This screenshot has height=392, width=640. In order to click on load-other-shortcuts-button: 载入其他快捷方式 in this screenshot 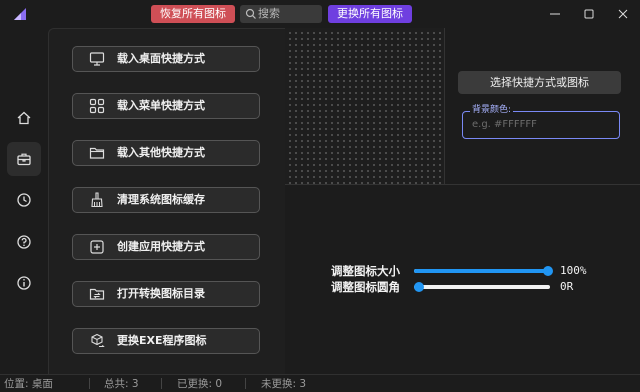, I will do `click(166, 153)`.